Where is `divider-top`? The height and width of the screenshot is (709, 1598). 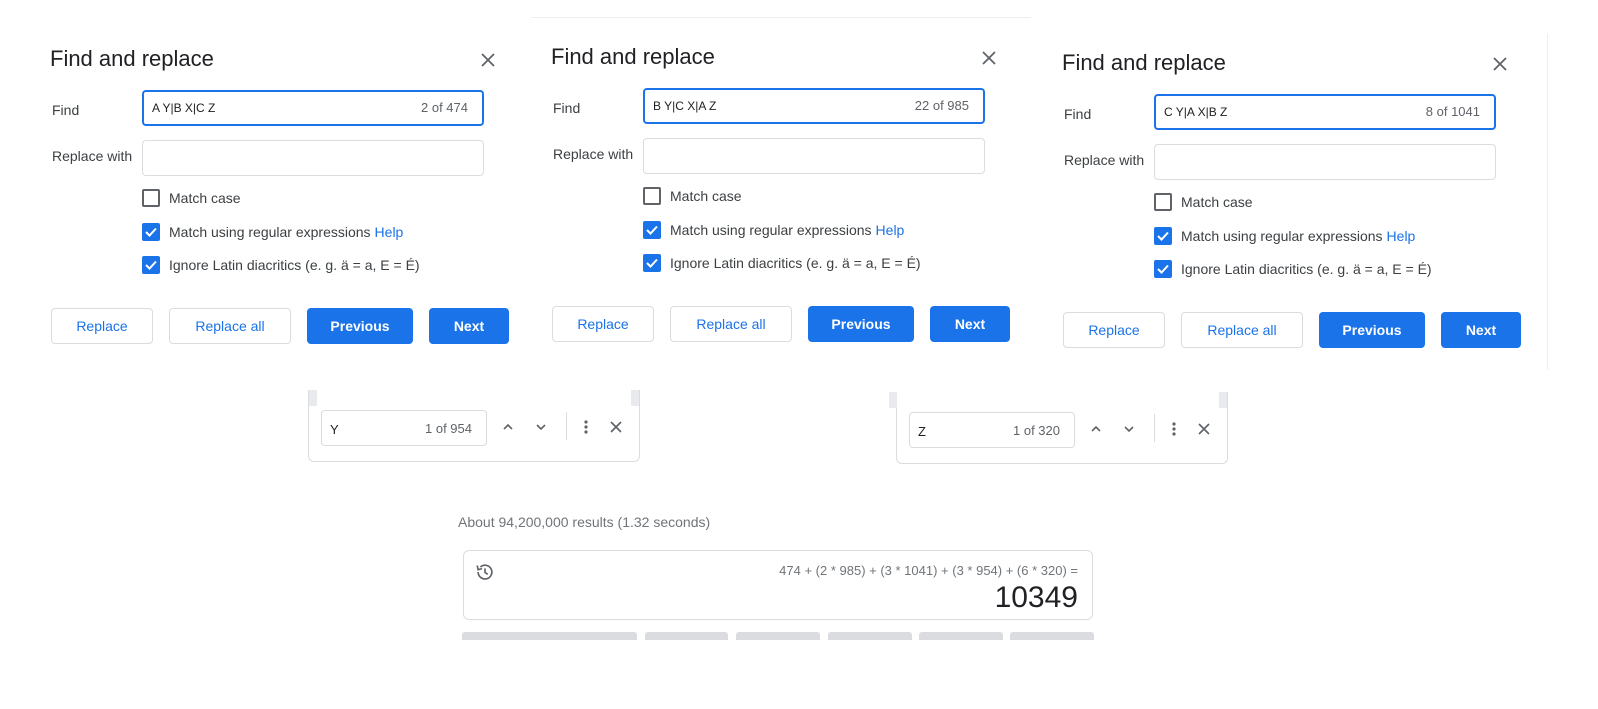
divider-top is located at coordinates (781, 17).